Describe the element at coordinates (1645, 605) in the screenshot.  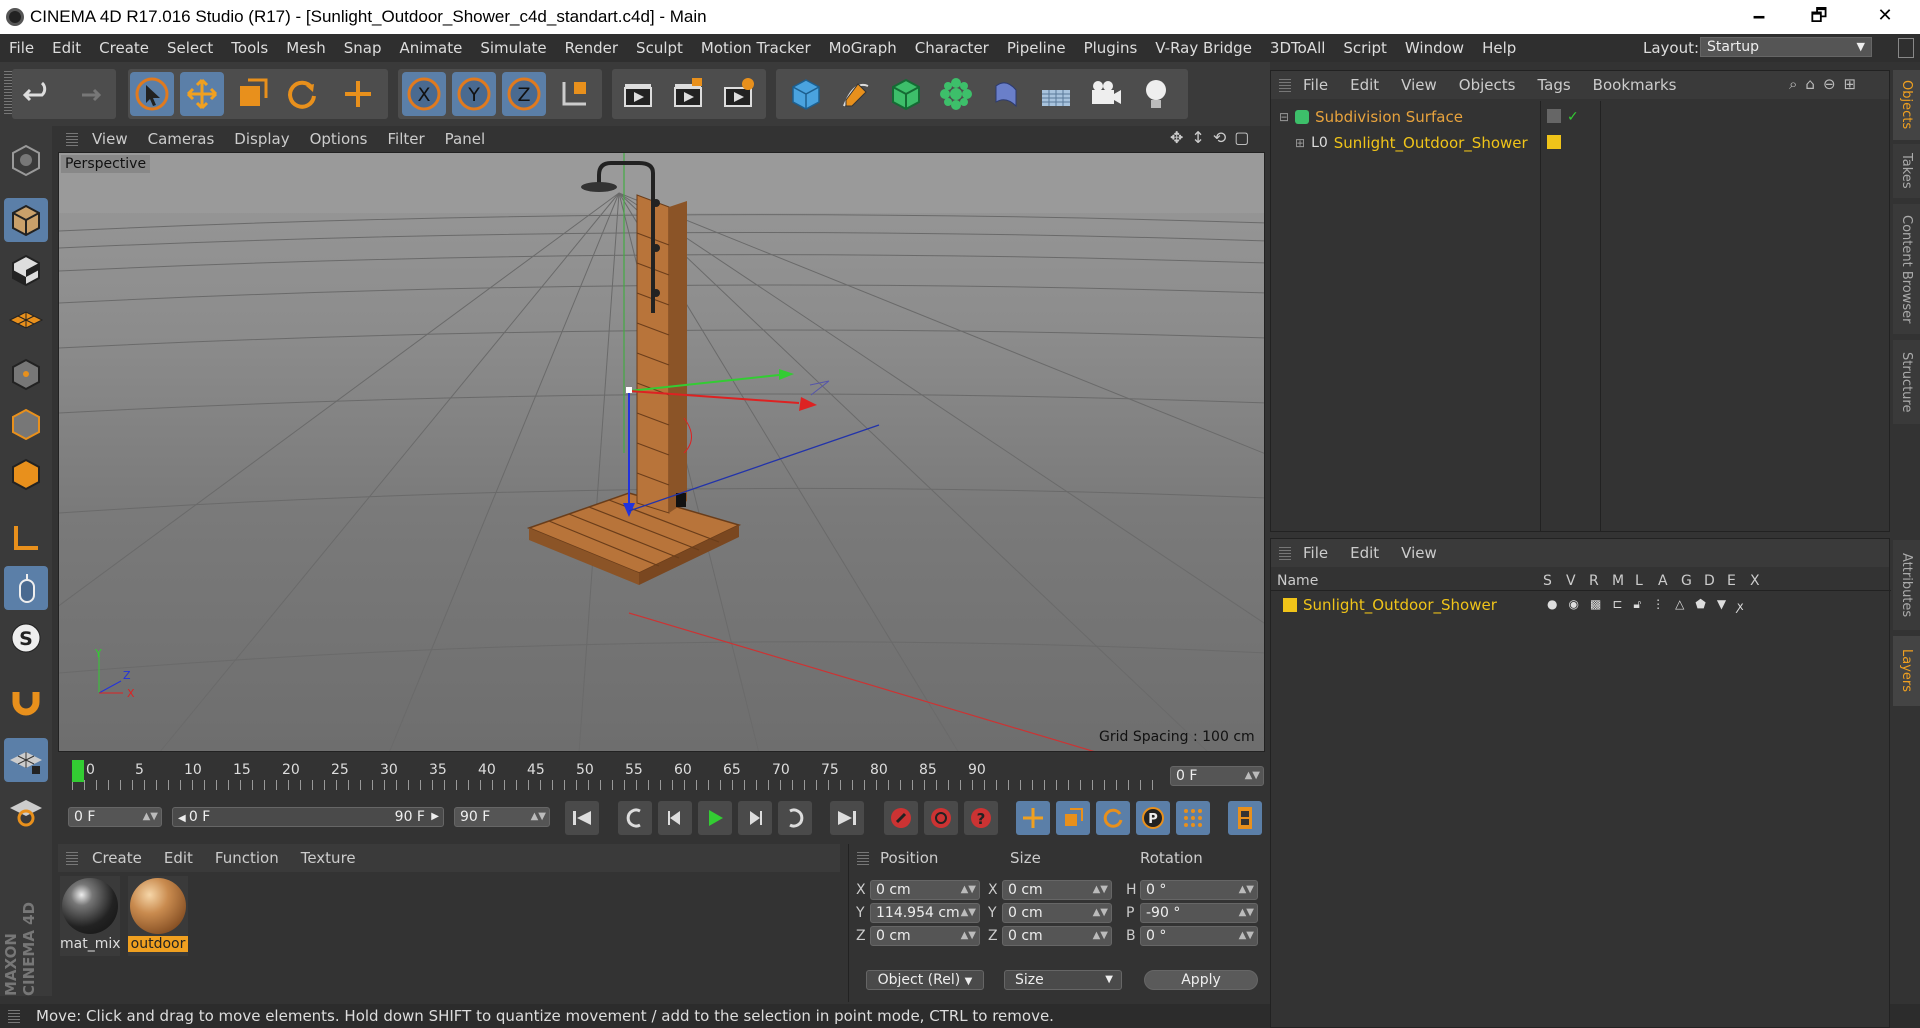
I see `layer-flags: ● ◉ ▩ ⊏ 🔓︎ ⋮ △ ⬟ ▼ ꭗ` at that location.